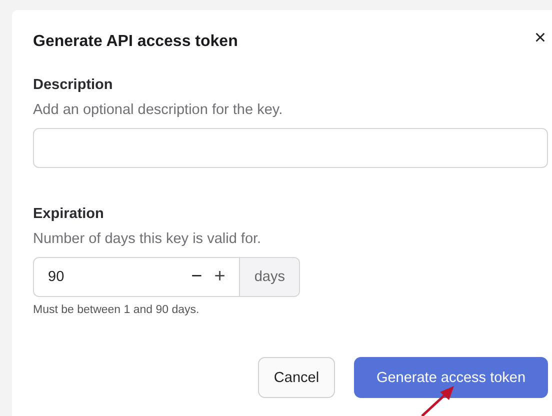  I want to click on cancel-button: Cancel, so click(296, 377).